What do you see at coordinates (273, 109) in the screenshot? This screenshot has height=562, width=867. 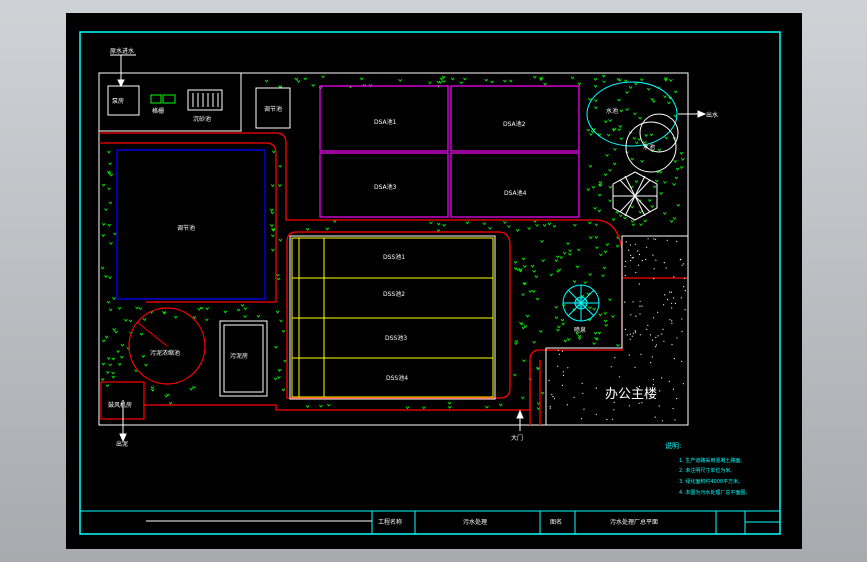 I see `small-tank-label: 调节池` at bounding box center [273, 109].